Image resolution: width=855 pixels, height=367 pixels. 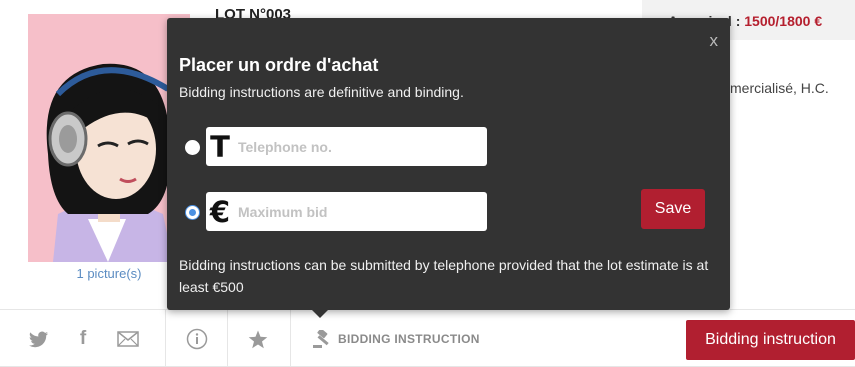 I want to click on bidding-instruction-button: Bidding instruction, so click(x=770, y=340).